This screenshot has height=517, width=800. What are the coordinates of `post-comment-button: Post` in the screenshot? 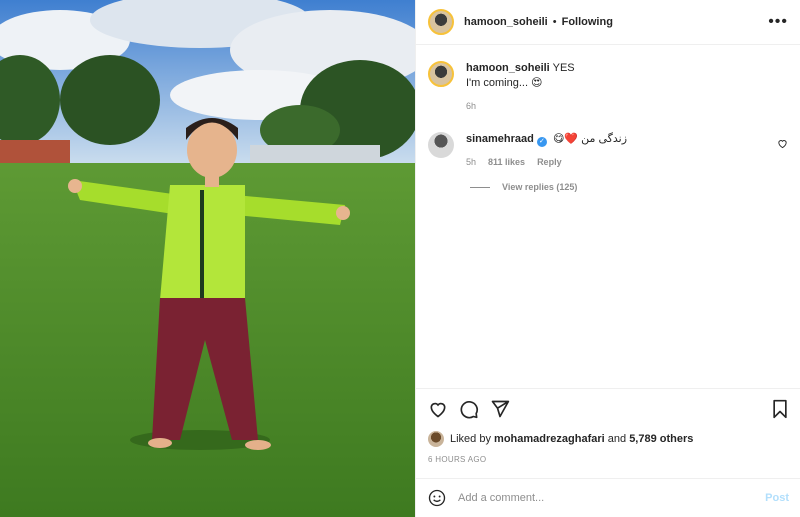 It's located at (777, 498).